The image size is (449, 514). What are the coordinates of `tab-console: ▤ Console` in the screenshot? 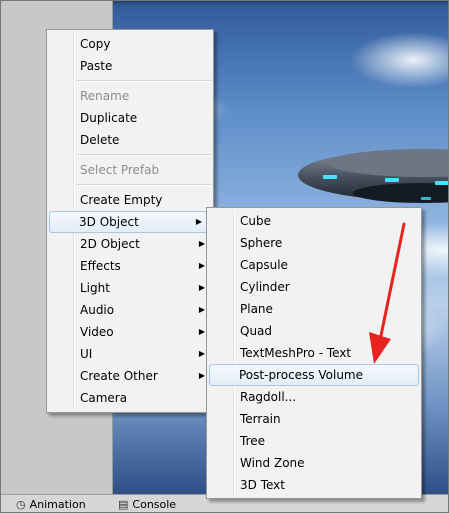 It's located at (147, 505).